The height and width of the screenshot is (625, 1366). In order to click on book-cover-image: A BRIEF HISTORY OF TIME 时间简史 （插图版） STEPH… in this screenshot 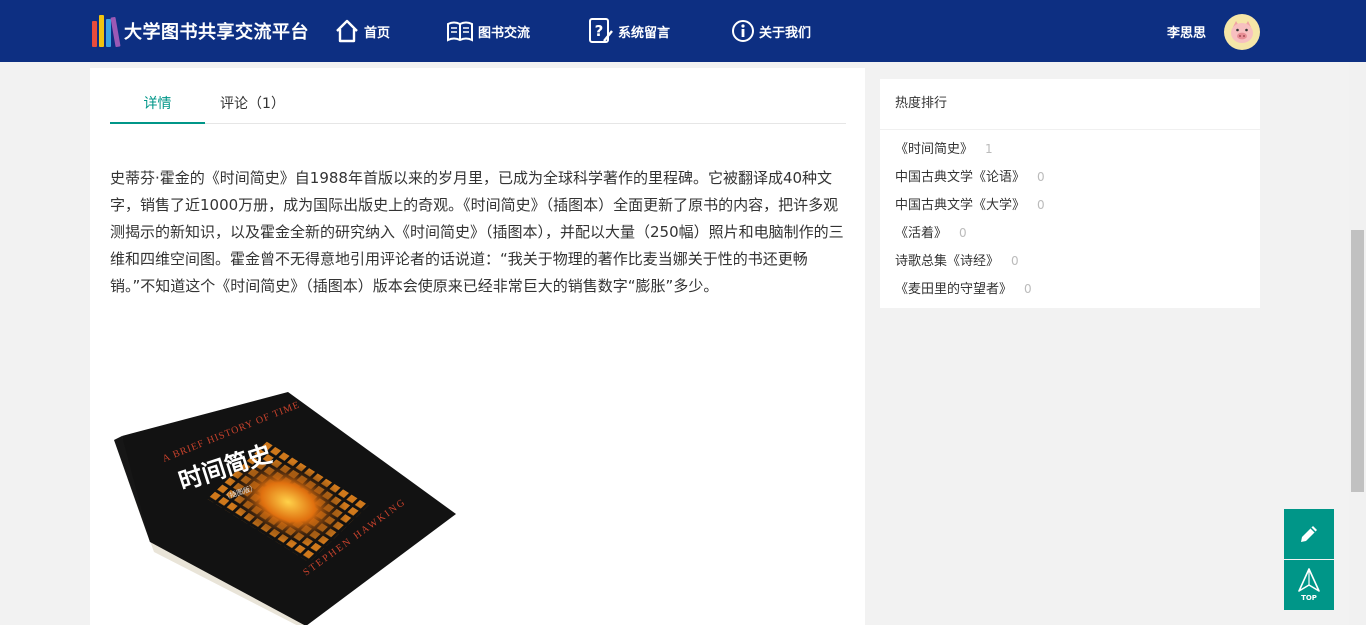, I will do `click(285, 508)`.